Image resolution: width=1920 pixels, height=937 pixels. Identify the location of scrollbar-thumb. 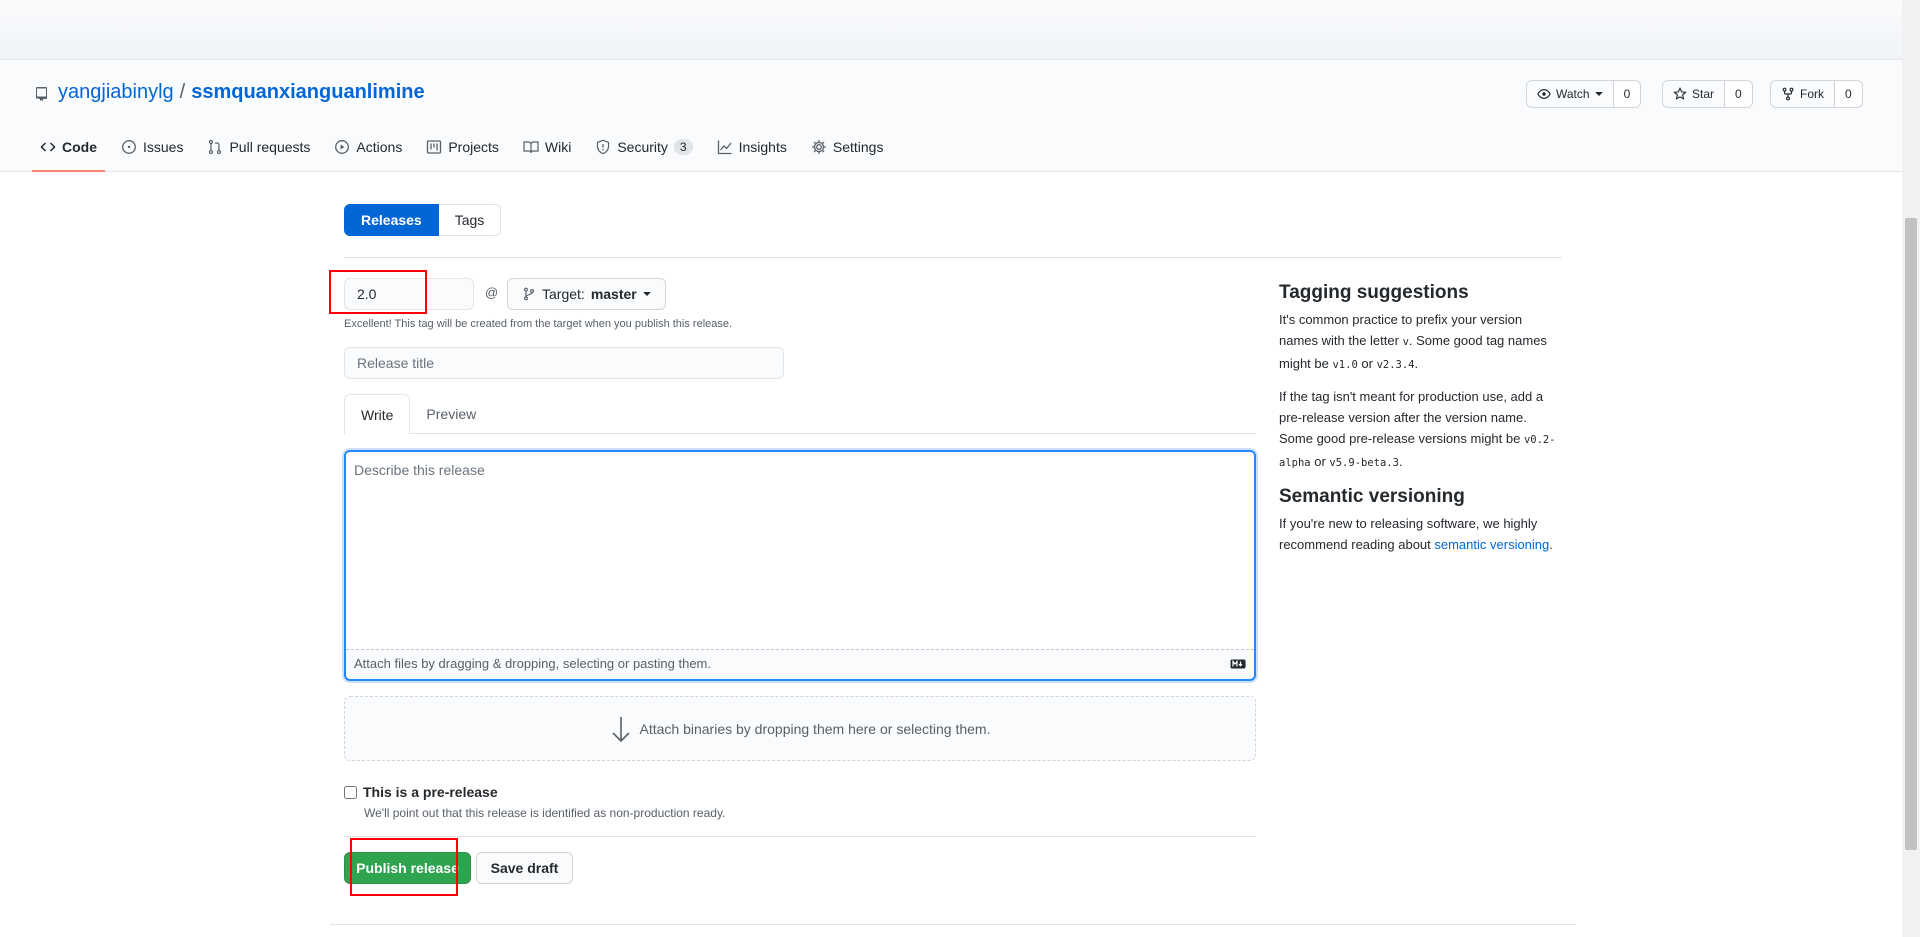
(1911, 534).